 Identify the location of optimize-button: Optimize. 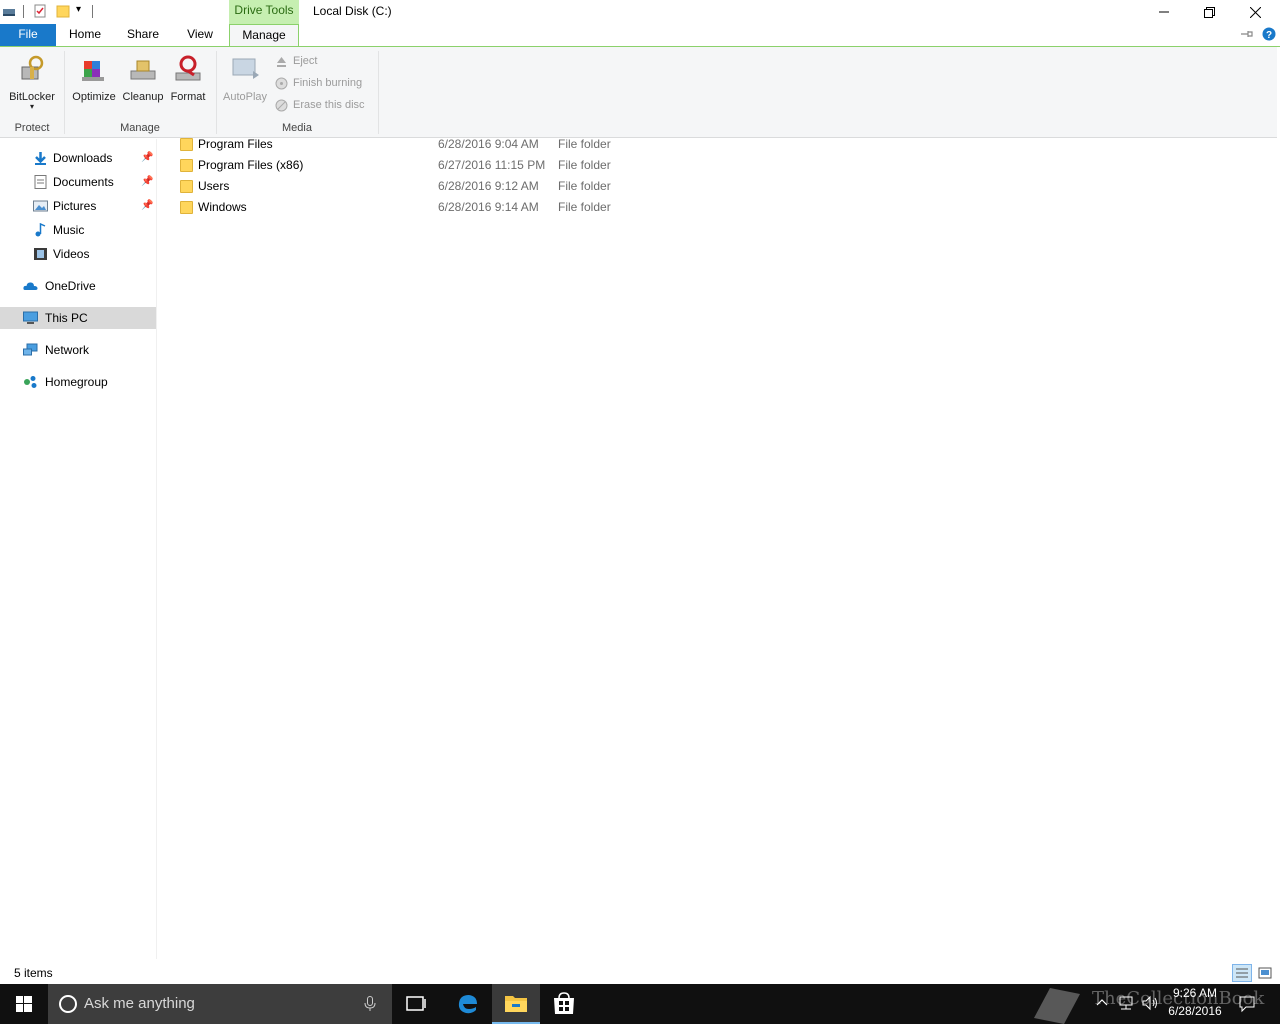
(94, 83).